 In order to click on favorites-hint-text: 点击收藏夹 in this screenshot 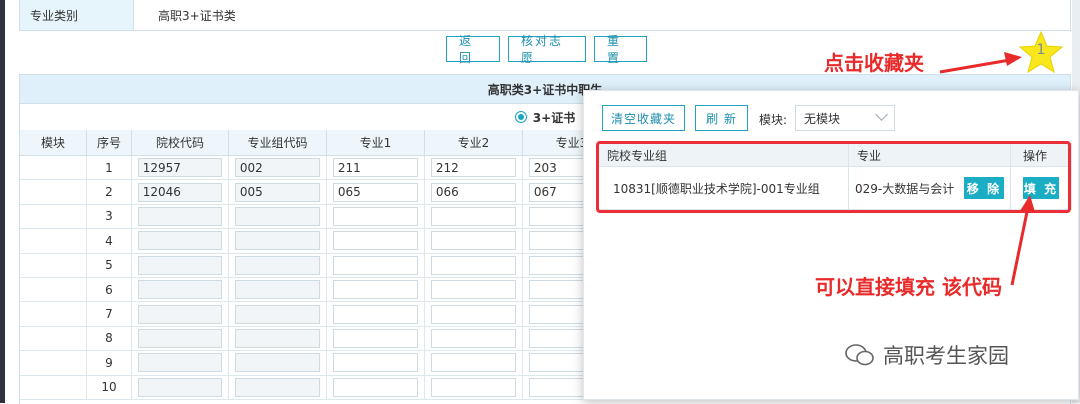, I will do `click(874, 63)`.